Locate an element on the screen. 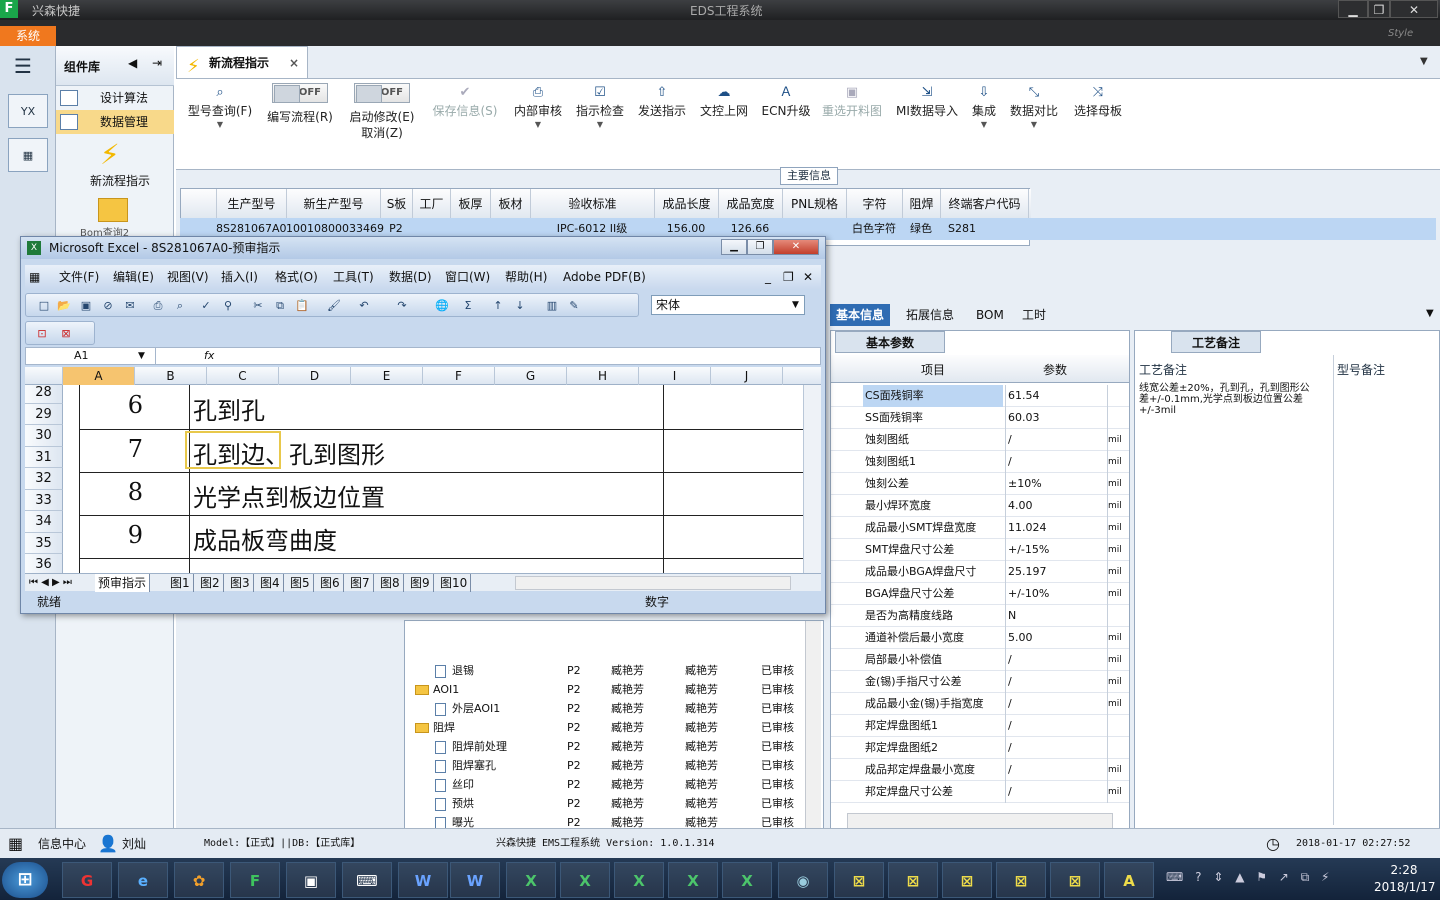 This screenshot has width=1440, height=900. sheet-tab: 图1 is located at coordinates (180, 583).